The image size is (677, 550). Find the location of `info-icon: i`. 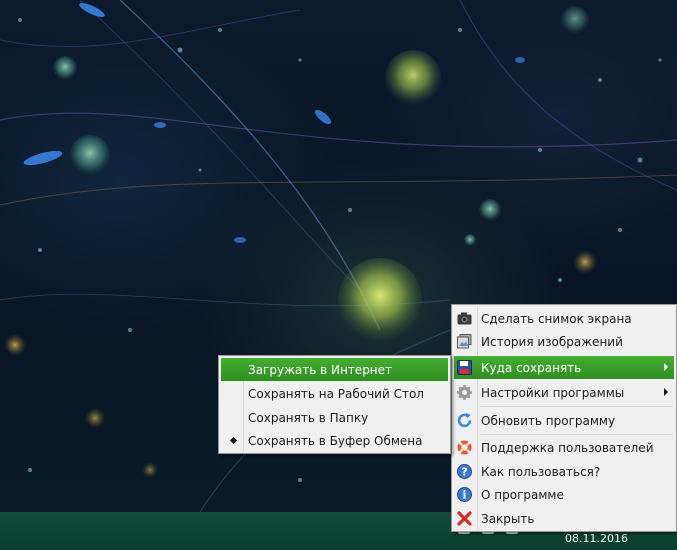

info-icon: i is located at coordinates (464, 494).